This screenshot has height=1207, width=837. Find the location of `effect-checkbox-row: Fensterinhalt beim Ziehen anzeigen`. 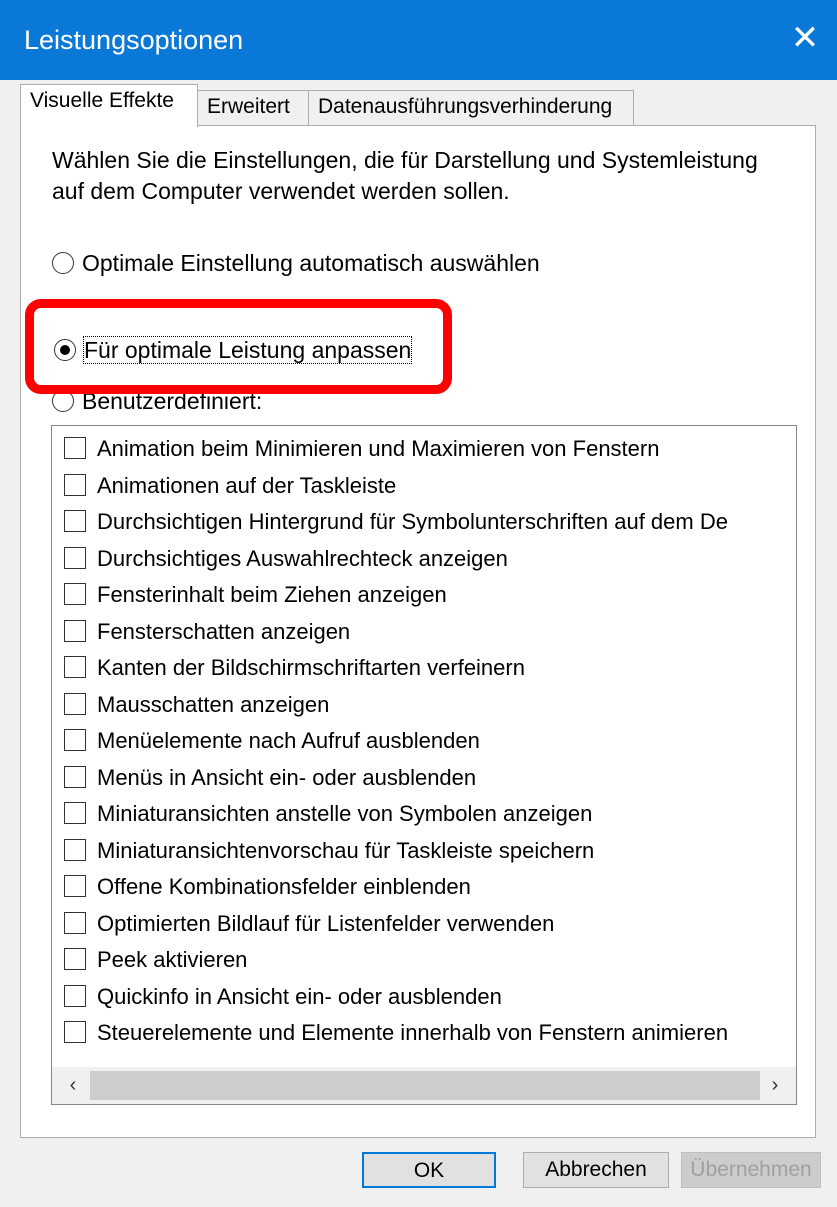

effect-checkbox-row: Fensterinhalt beim Ziehen anzeigen is located at coordinates (255, 595).